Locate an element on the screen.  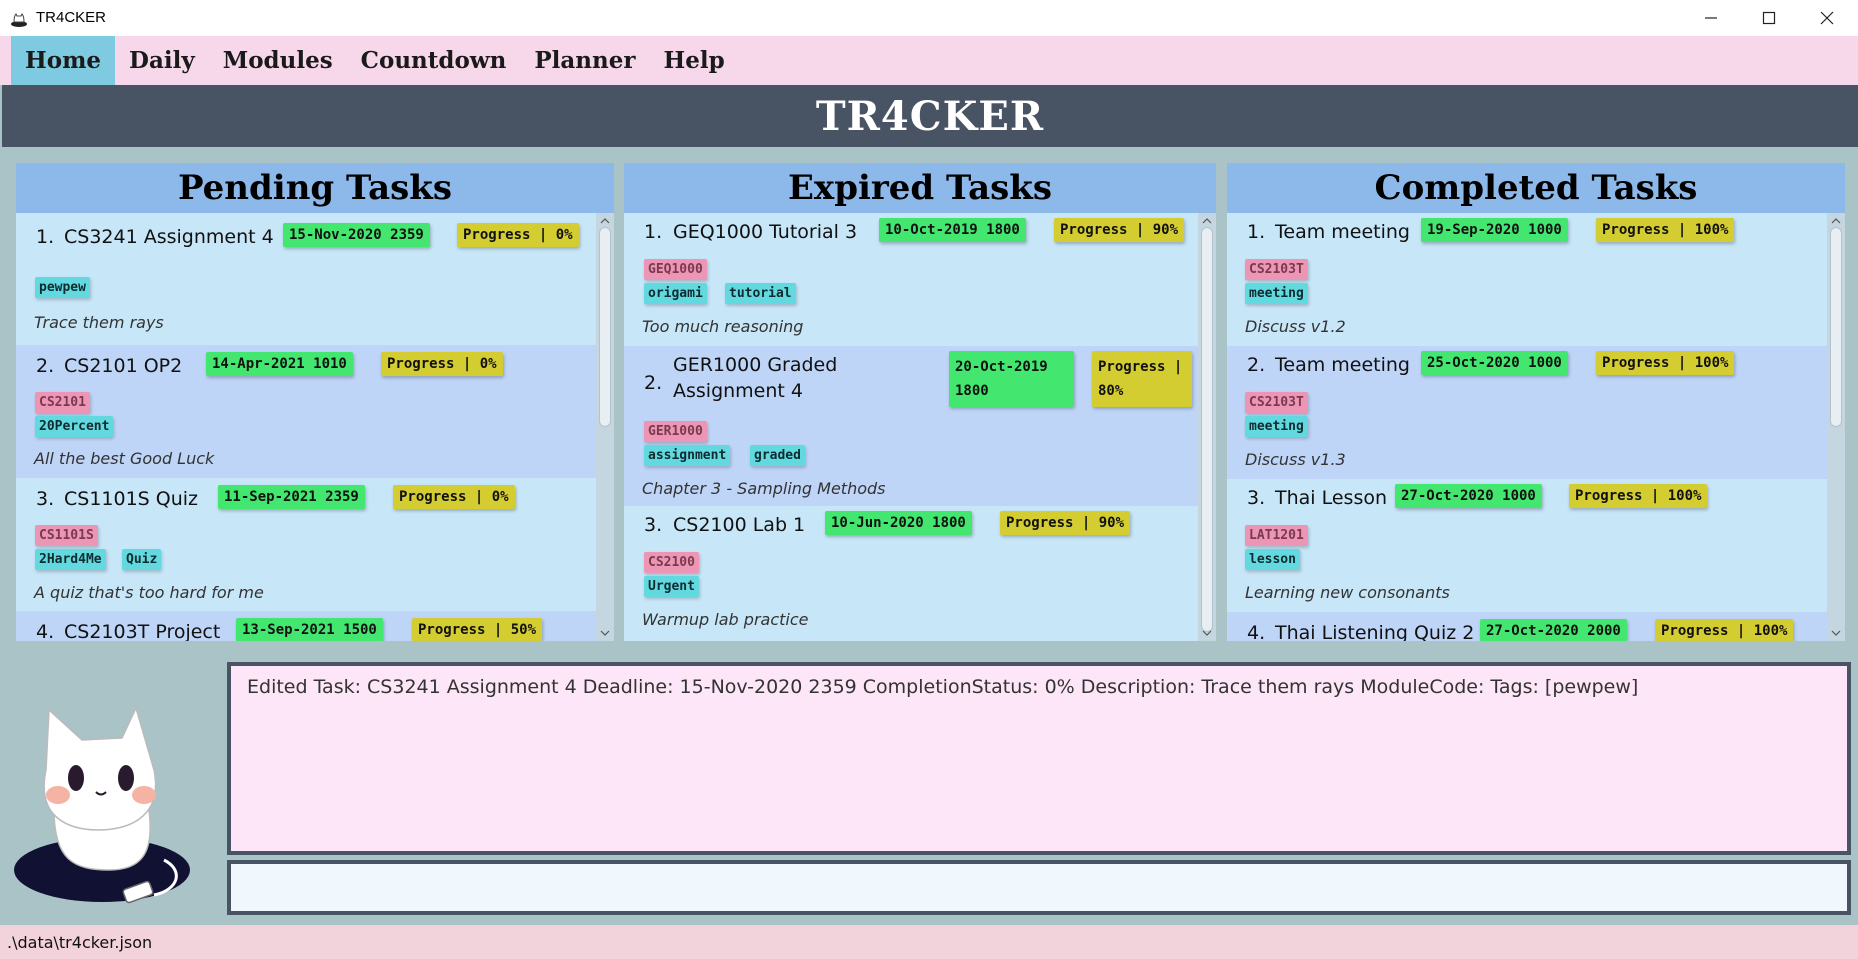
app-cat-icon is located at coordinates (19, 20).